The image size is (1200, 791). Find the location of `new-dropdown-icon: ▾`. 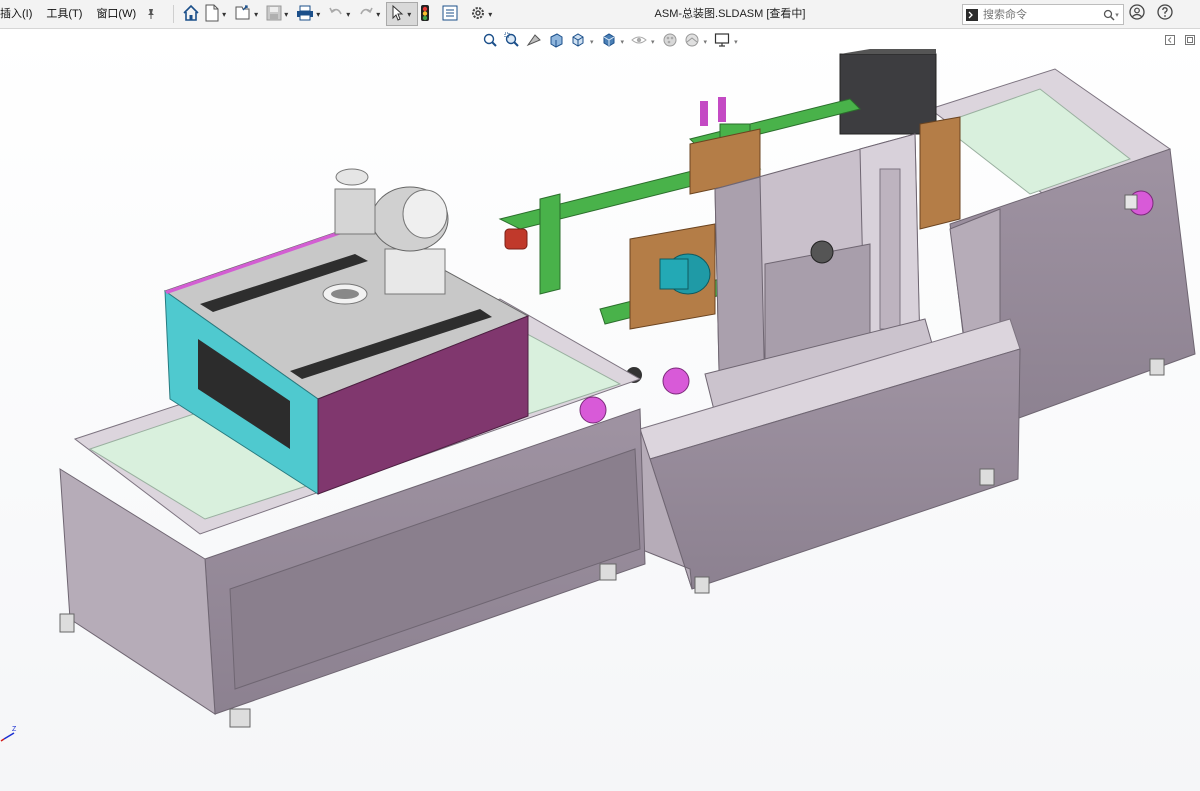

new-dropdown-icon: ▾ is located at coordinates (224, 14).